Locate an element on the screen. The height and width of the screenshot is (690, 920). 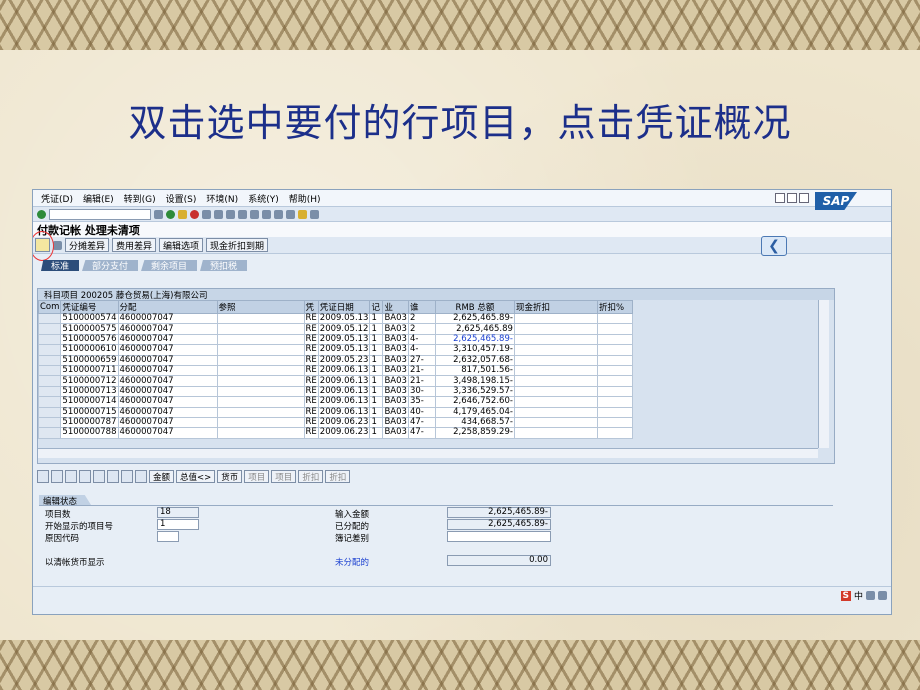
find-icon is located at coordinates (218, 214).